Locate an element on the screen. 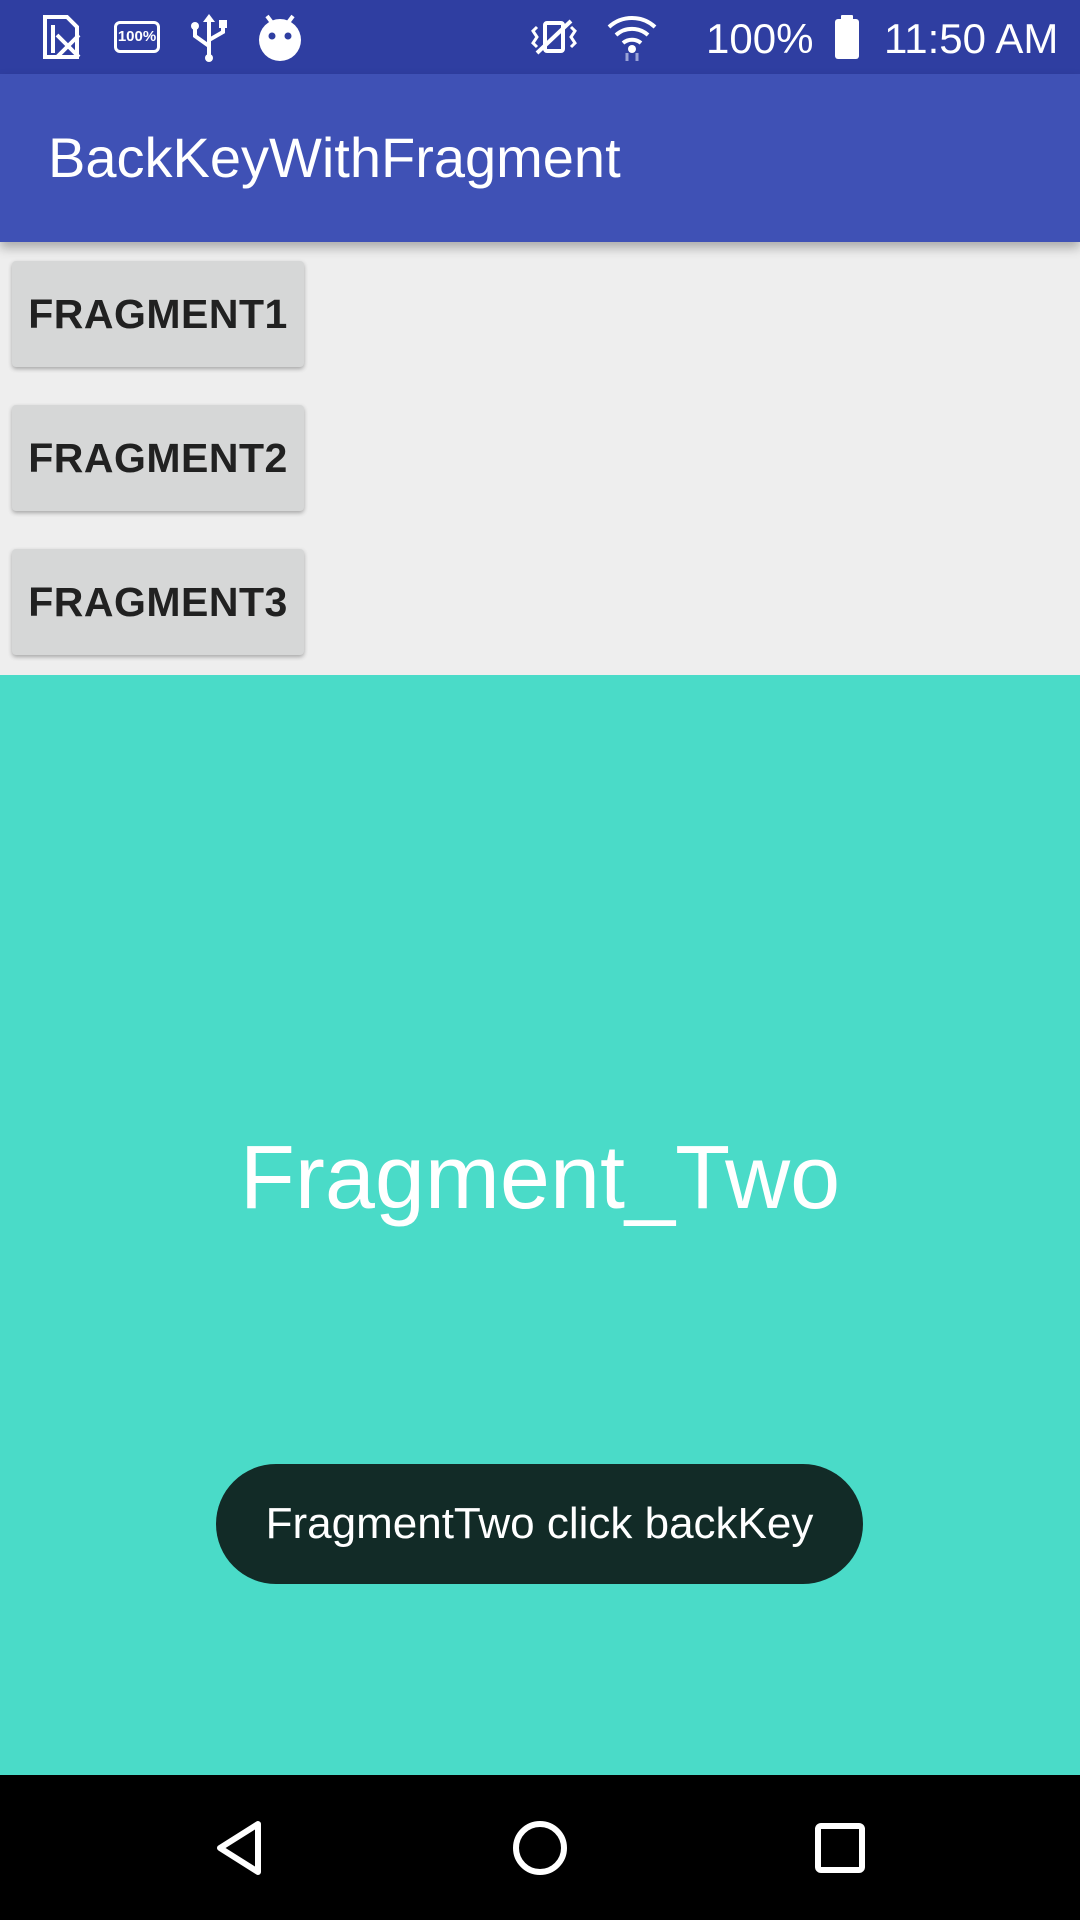 Image resolution: width=1080 pixels, height=1920 pixels. back-button is located at coordinates (240, 1847).